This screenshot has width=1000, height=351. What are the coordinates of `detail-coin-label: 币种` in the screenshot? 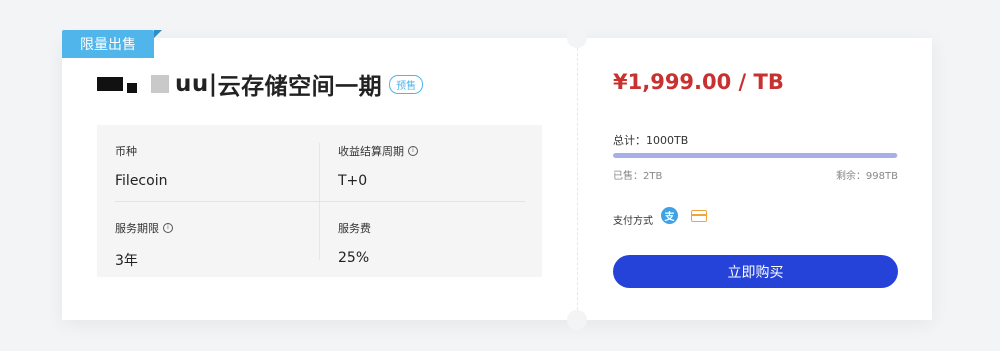 It's located at (126, 151).